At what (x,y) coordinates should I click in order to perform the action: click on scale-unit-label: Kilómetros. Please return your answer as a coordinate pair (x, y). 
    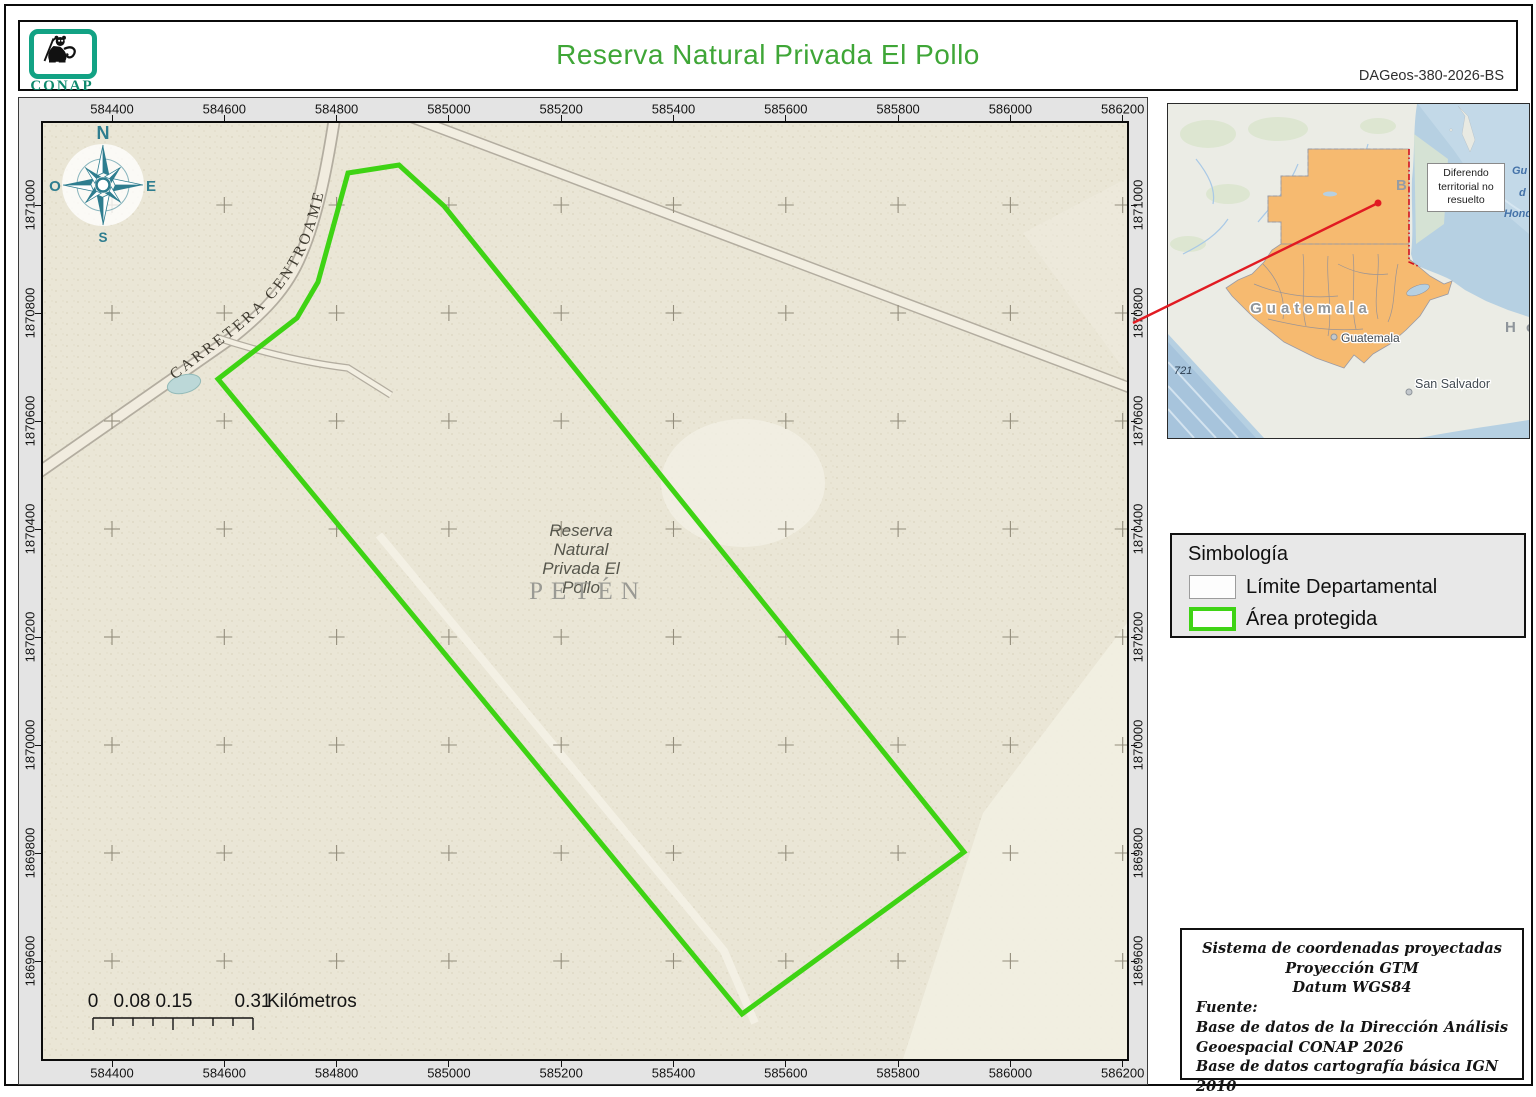
    Looking at the image, I should click on (312, 1001).